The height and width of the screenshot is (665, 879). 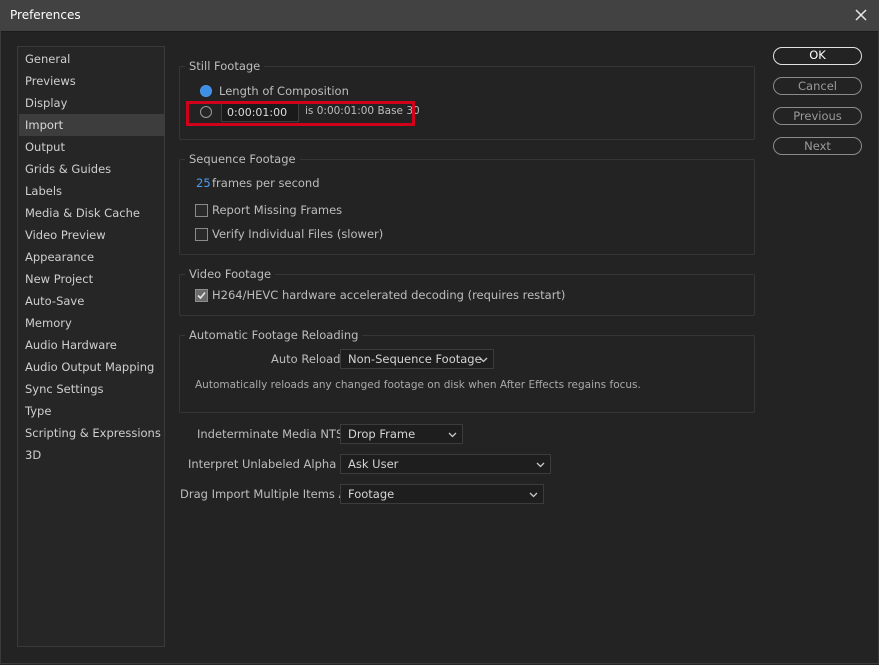 What do you see at coordinates (373, 464) in the screenshot?
I see `alpha-value: Ask User` at bounding box center [373, 464].